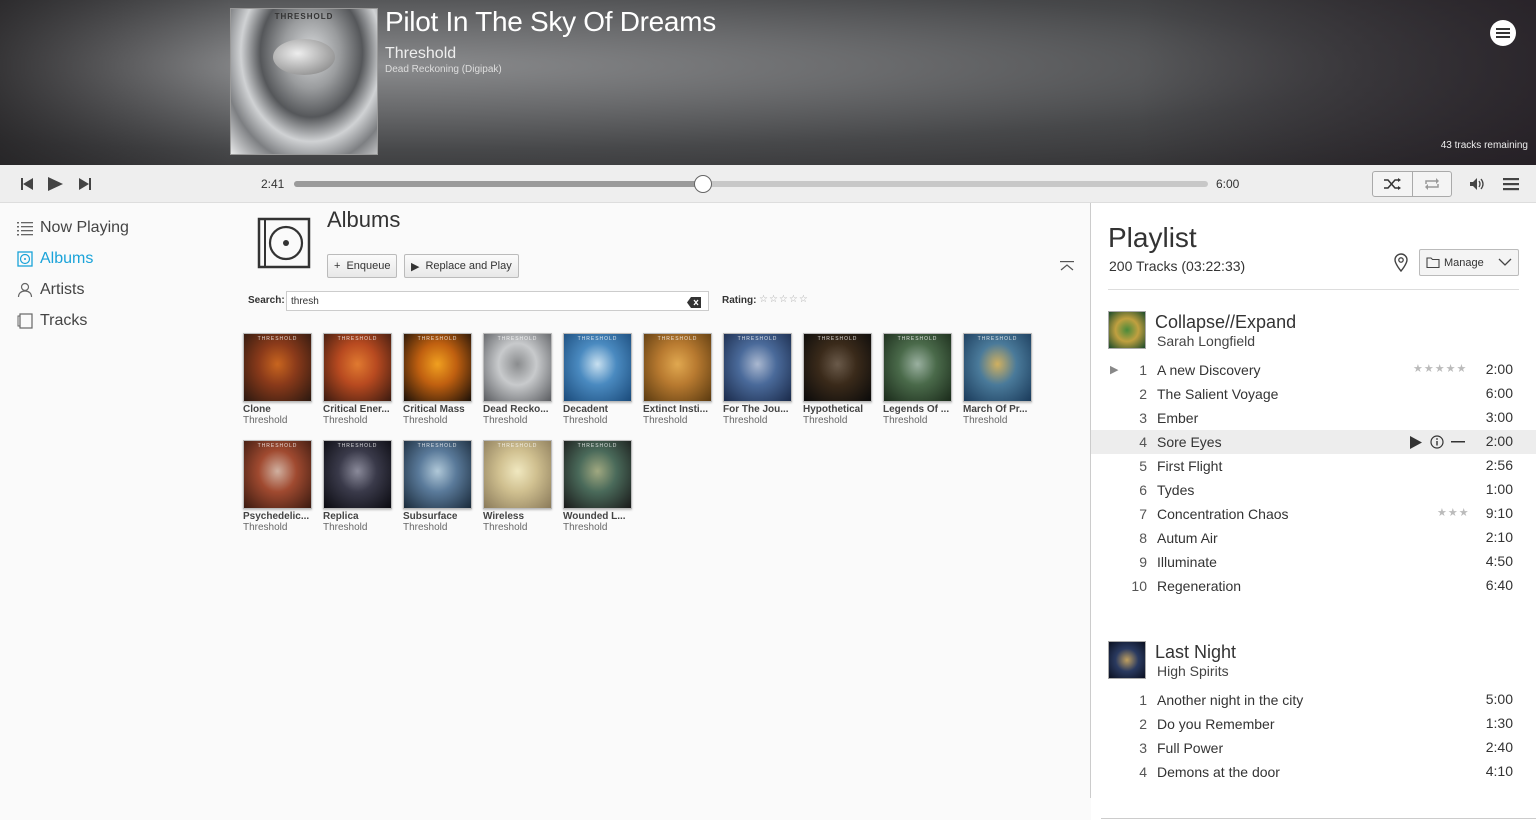 The width and height of the screenshot is (1536, 820). I want to click on album-card: THRESHOLD Replica Threshold, so click(359, 486).